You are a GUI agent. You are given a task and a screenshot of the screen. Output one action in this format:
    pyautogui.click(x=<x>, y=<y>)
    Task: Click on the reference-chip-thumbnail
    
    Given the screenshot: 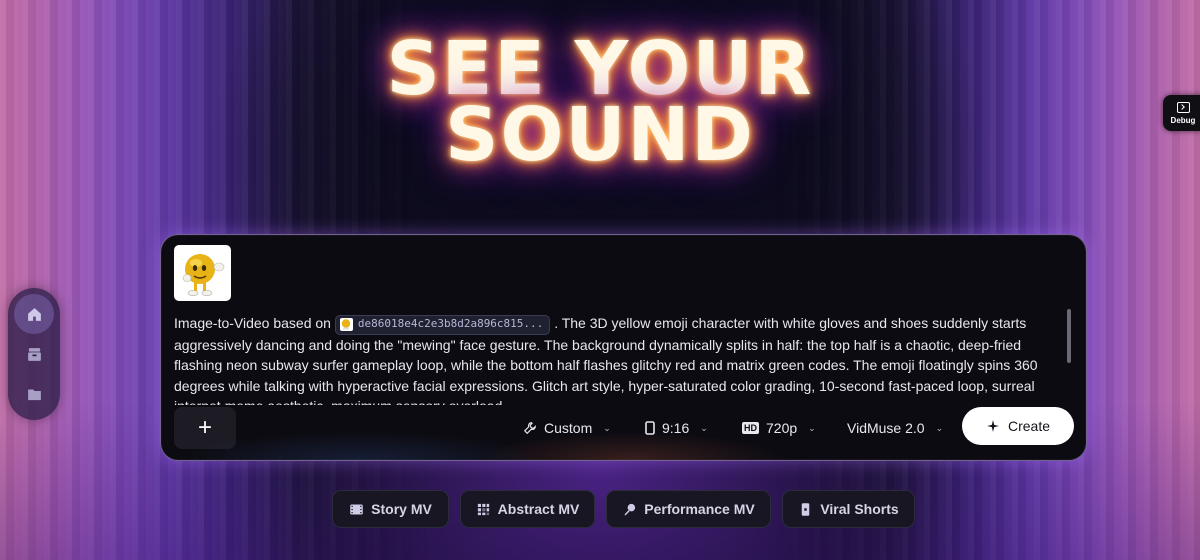 What is the action you would take?
    pyautogui.click(x=346, y=324)
    